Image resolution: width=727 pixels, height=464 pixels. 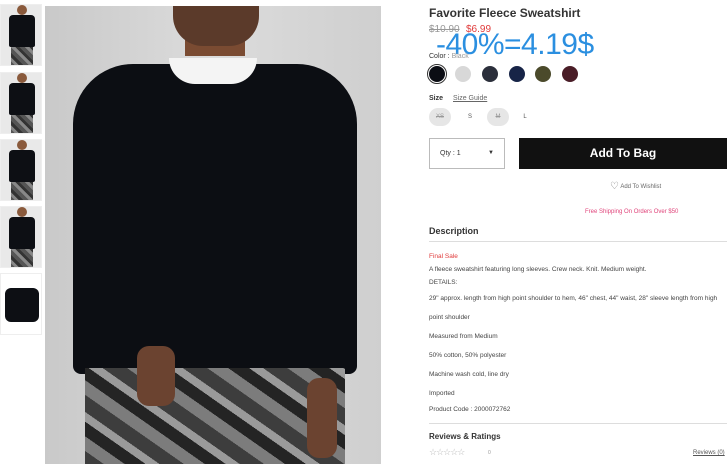 I want to click on free-shipping-note: Free Shipping On Orders Over $50, so click(x=632, y=212).